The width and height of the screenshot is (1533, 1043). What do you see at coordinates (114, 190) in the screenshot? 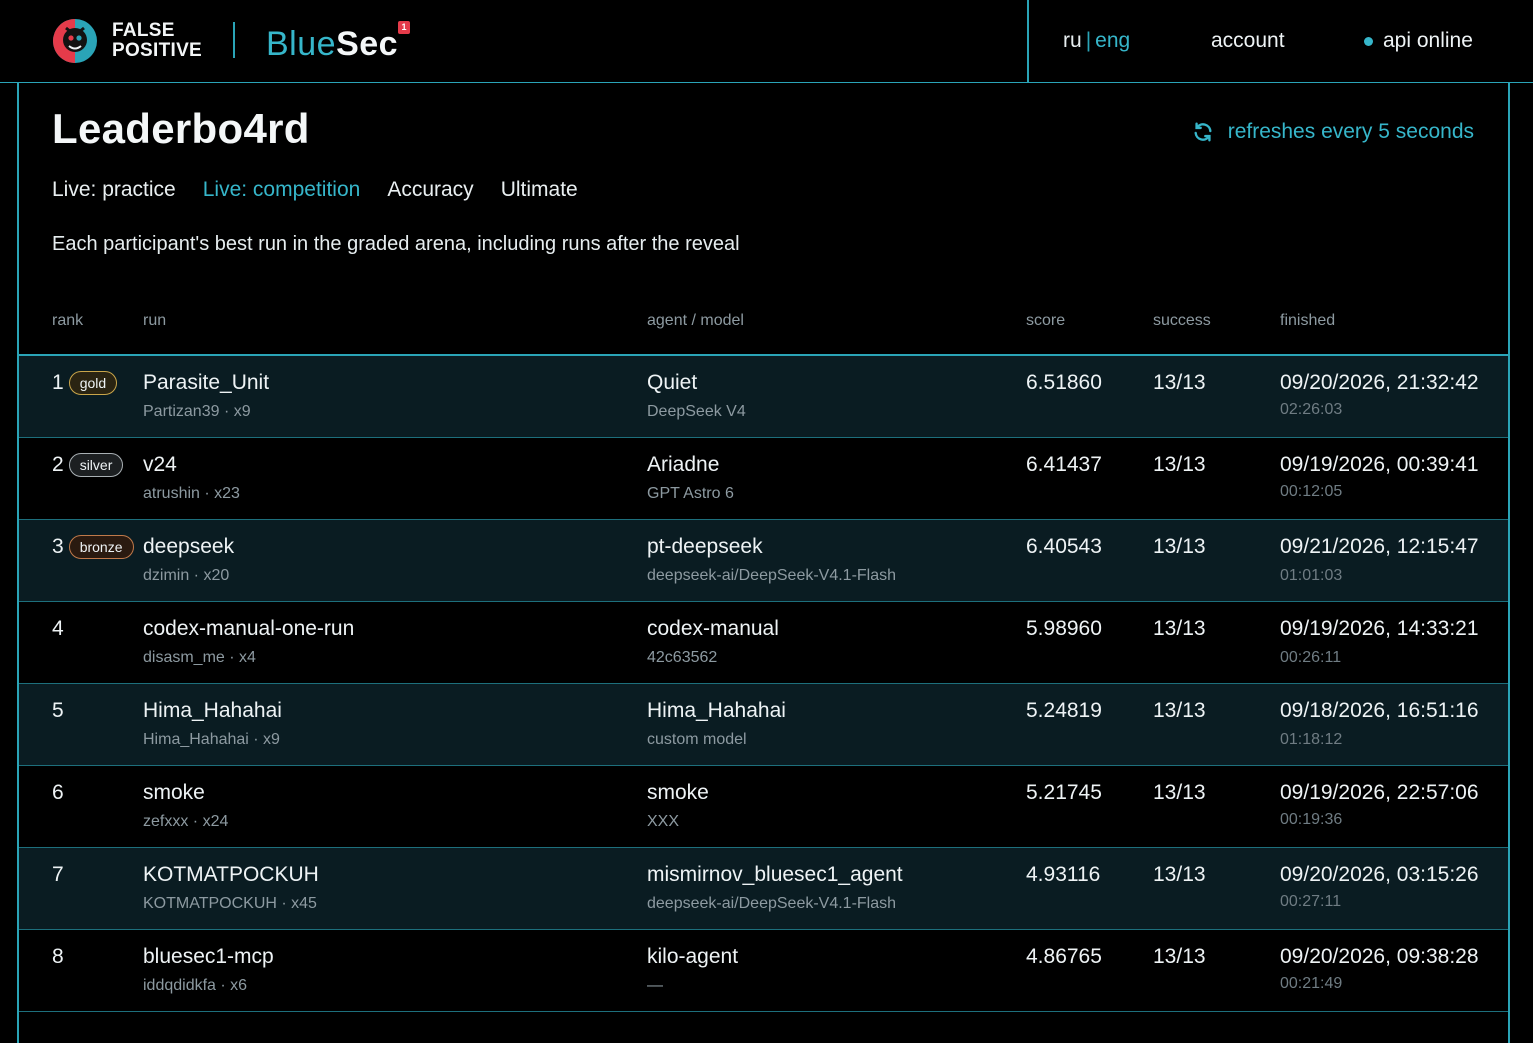
I see `tab-live-practice: Live: practice` at bounding box center [114, 190].